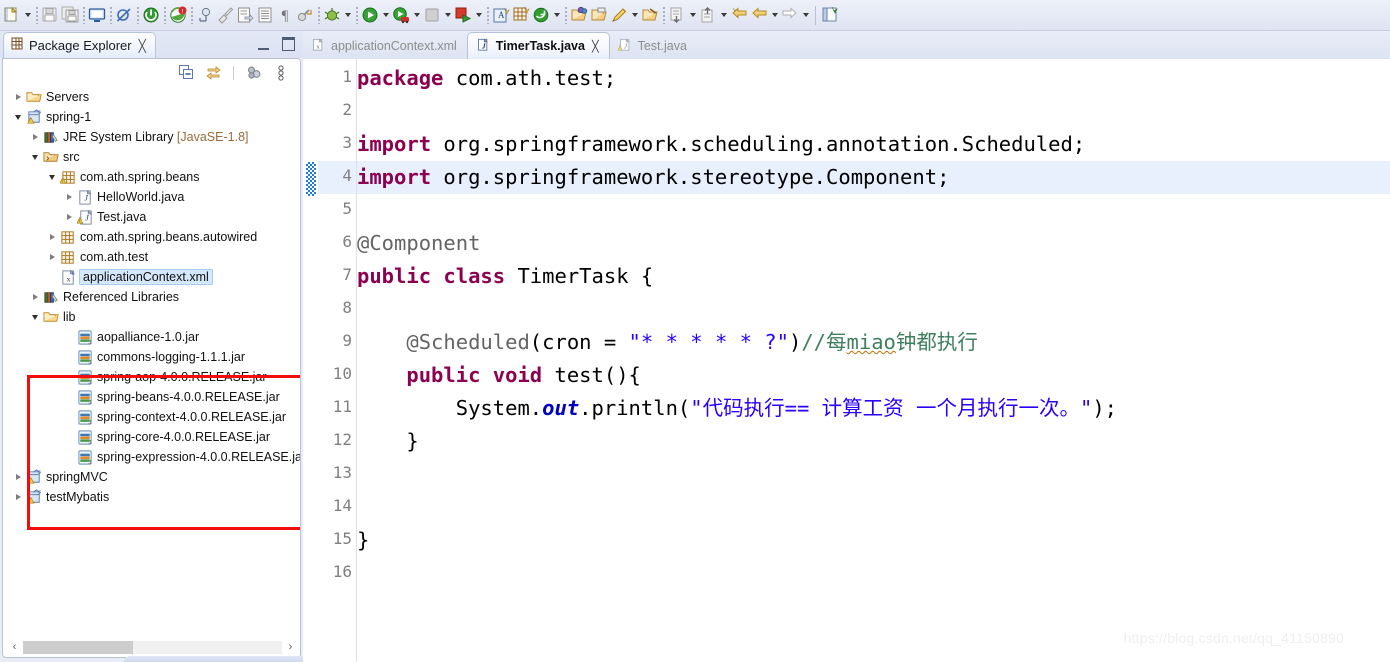  What do you see at coordinates (790, 15) in the screenshot?
I see `forward-icon` at bounding box center [790, 15].